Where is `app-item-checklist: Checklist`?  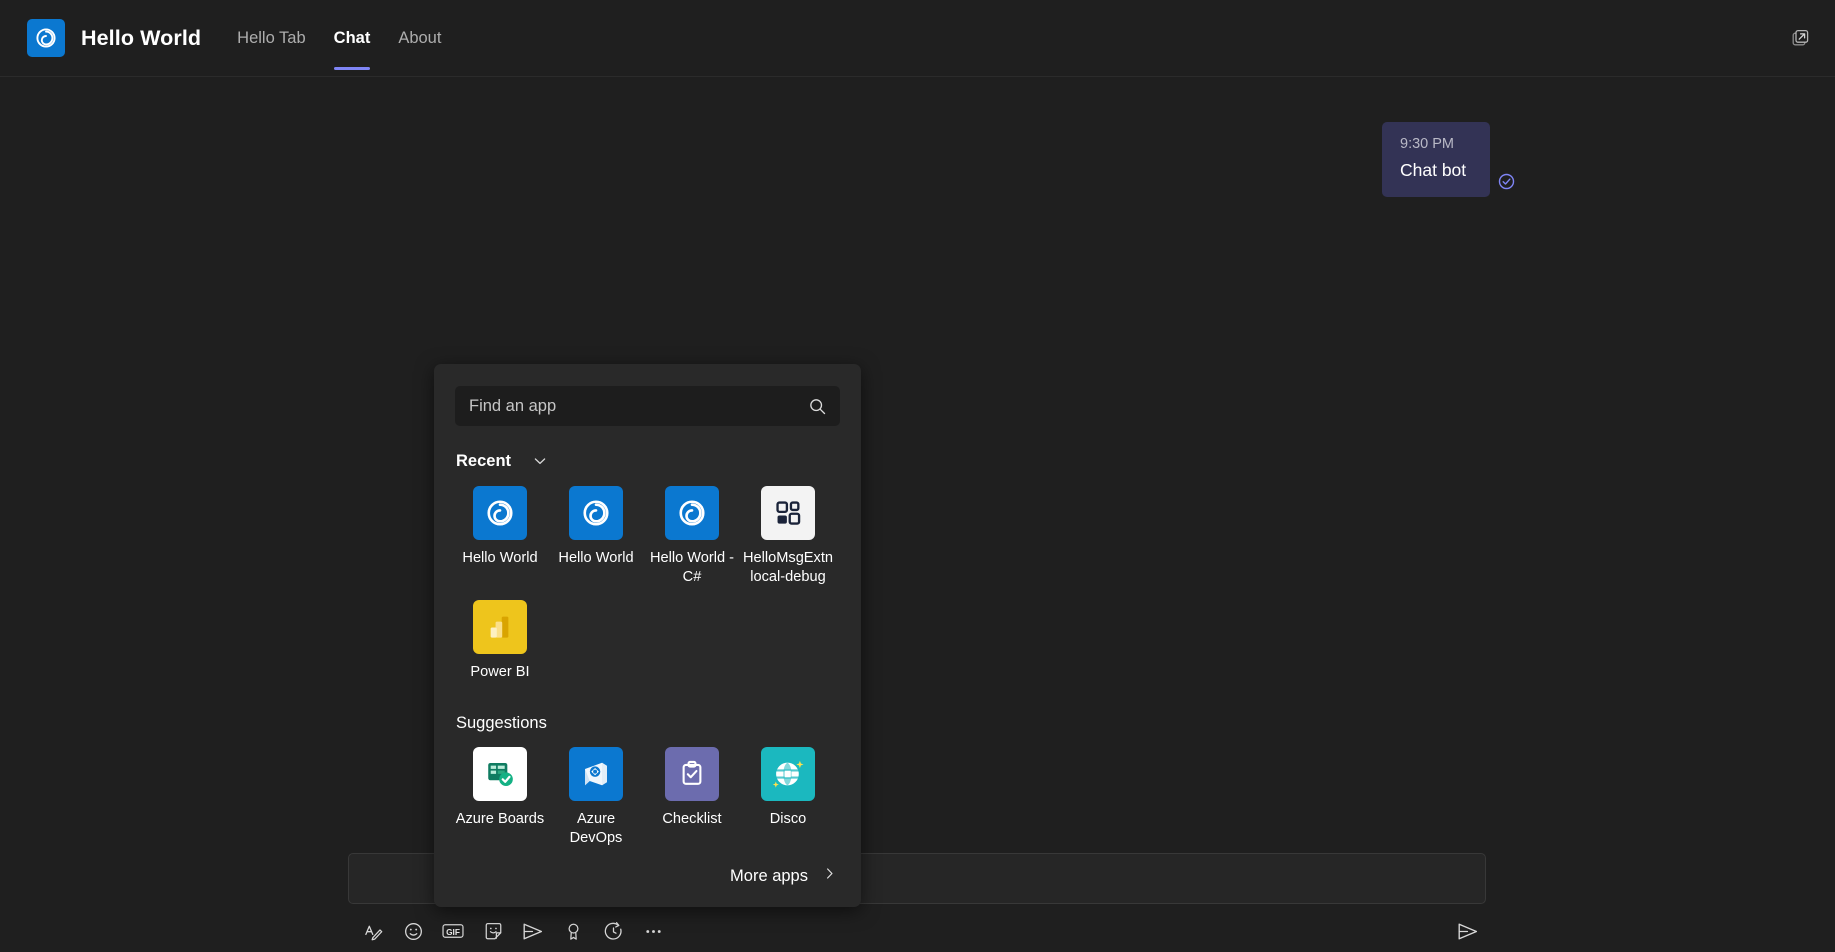
app-item-checklist: Checklist is located at coordinates (692, 800).